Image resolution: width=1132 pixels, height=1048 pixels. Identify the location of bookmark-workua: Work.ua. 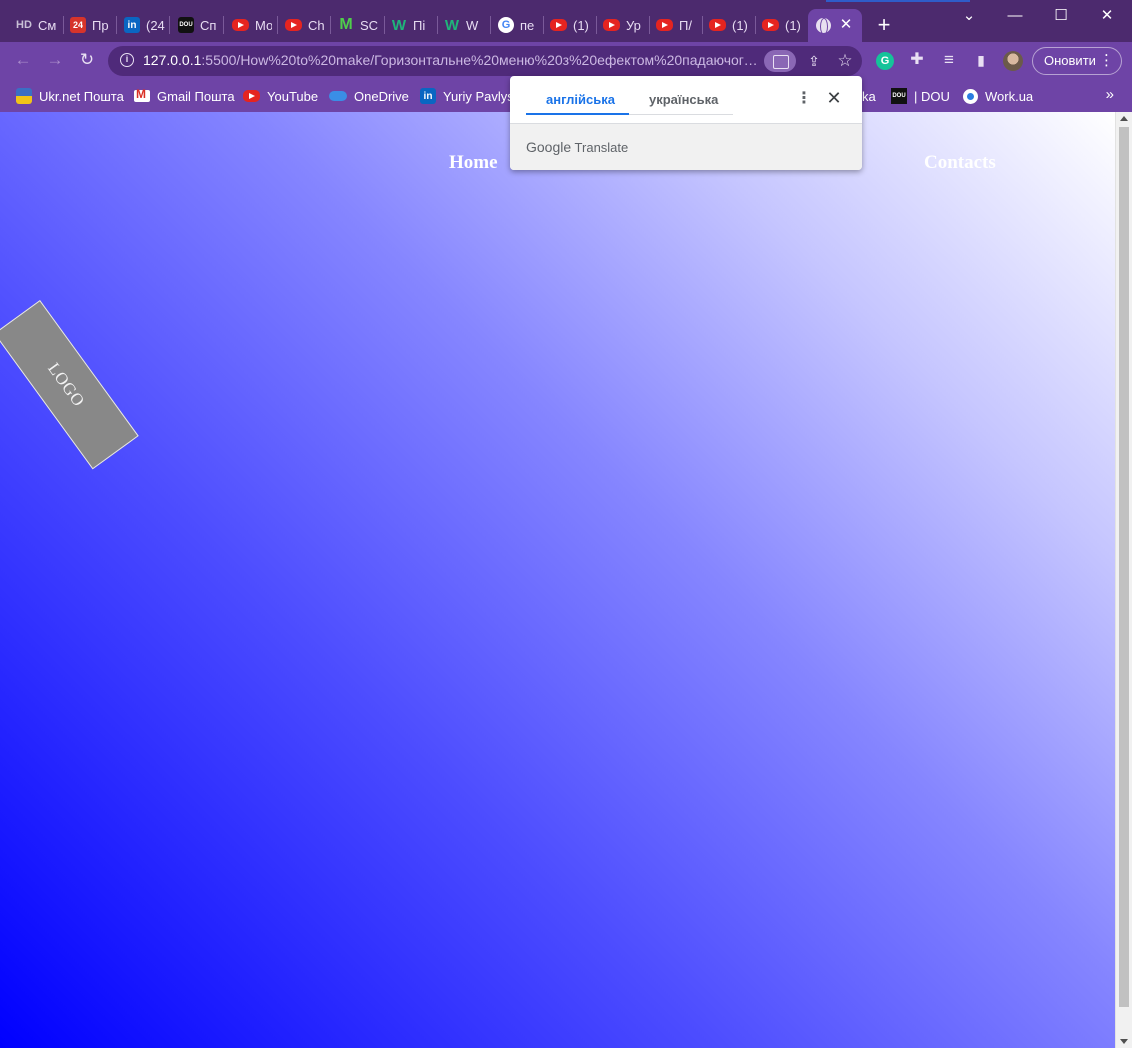
(998, 96).